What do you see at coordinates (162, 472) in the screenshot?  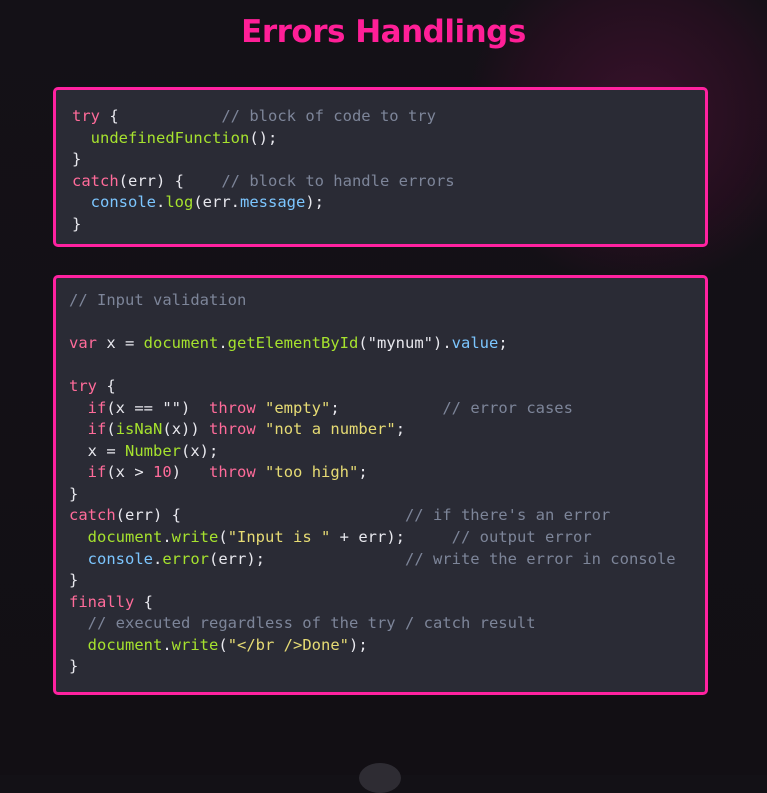 I see `code-token: 10` at bounding box center [162, 472].